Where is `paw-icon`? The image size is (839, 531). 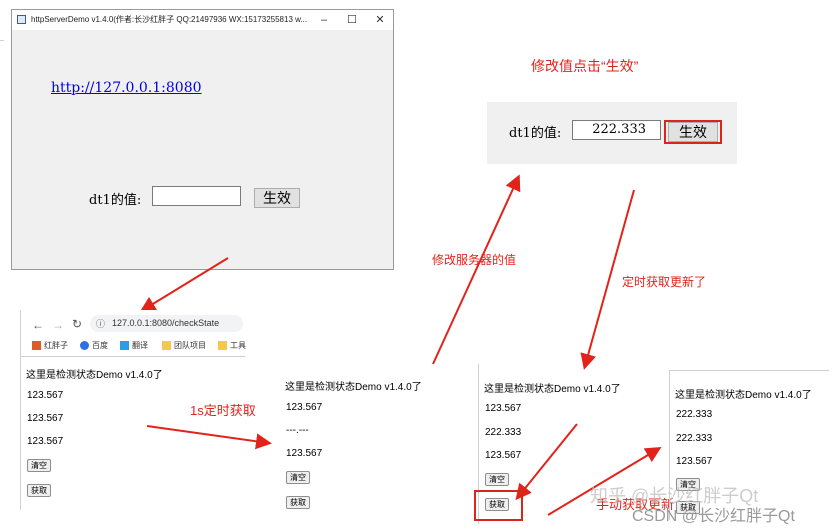 paw-icon is located at coordinates (84, 346).